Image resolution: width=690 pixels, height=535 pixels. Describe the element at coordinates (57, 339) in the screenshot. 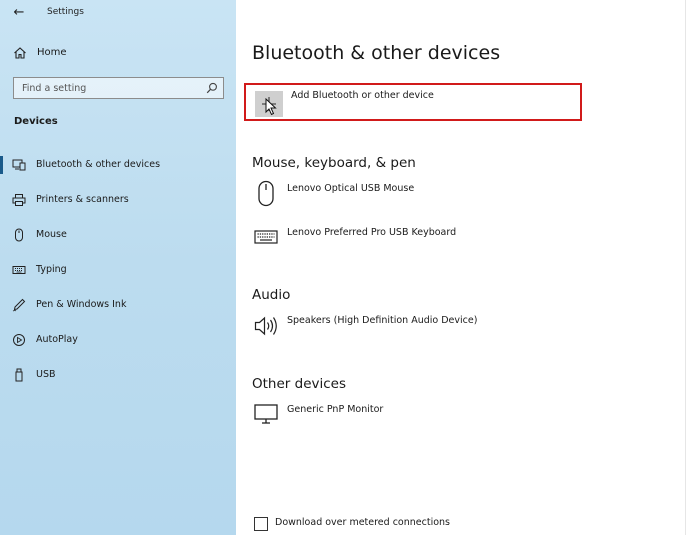

I see `sidebar-item-label: AutoPlay` at that location.